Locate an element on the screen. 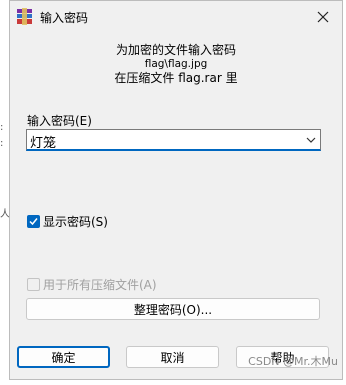 The image size is (346, 385). watermark: CSDN @Mr.木Mu is located at coordinates (293, 361).